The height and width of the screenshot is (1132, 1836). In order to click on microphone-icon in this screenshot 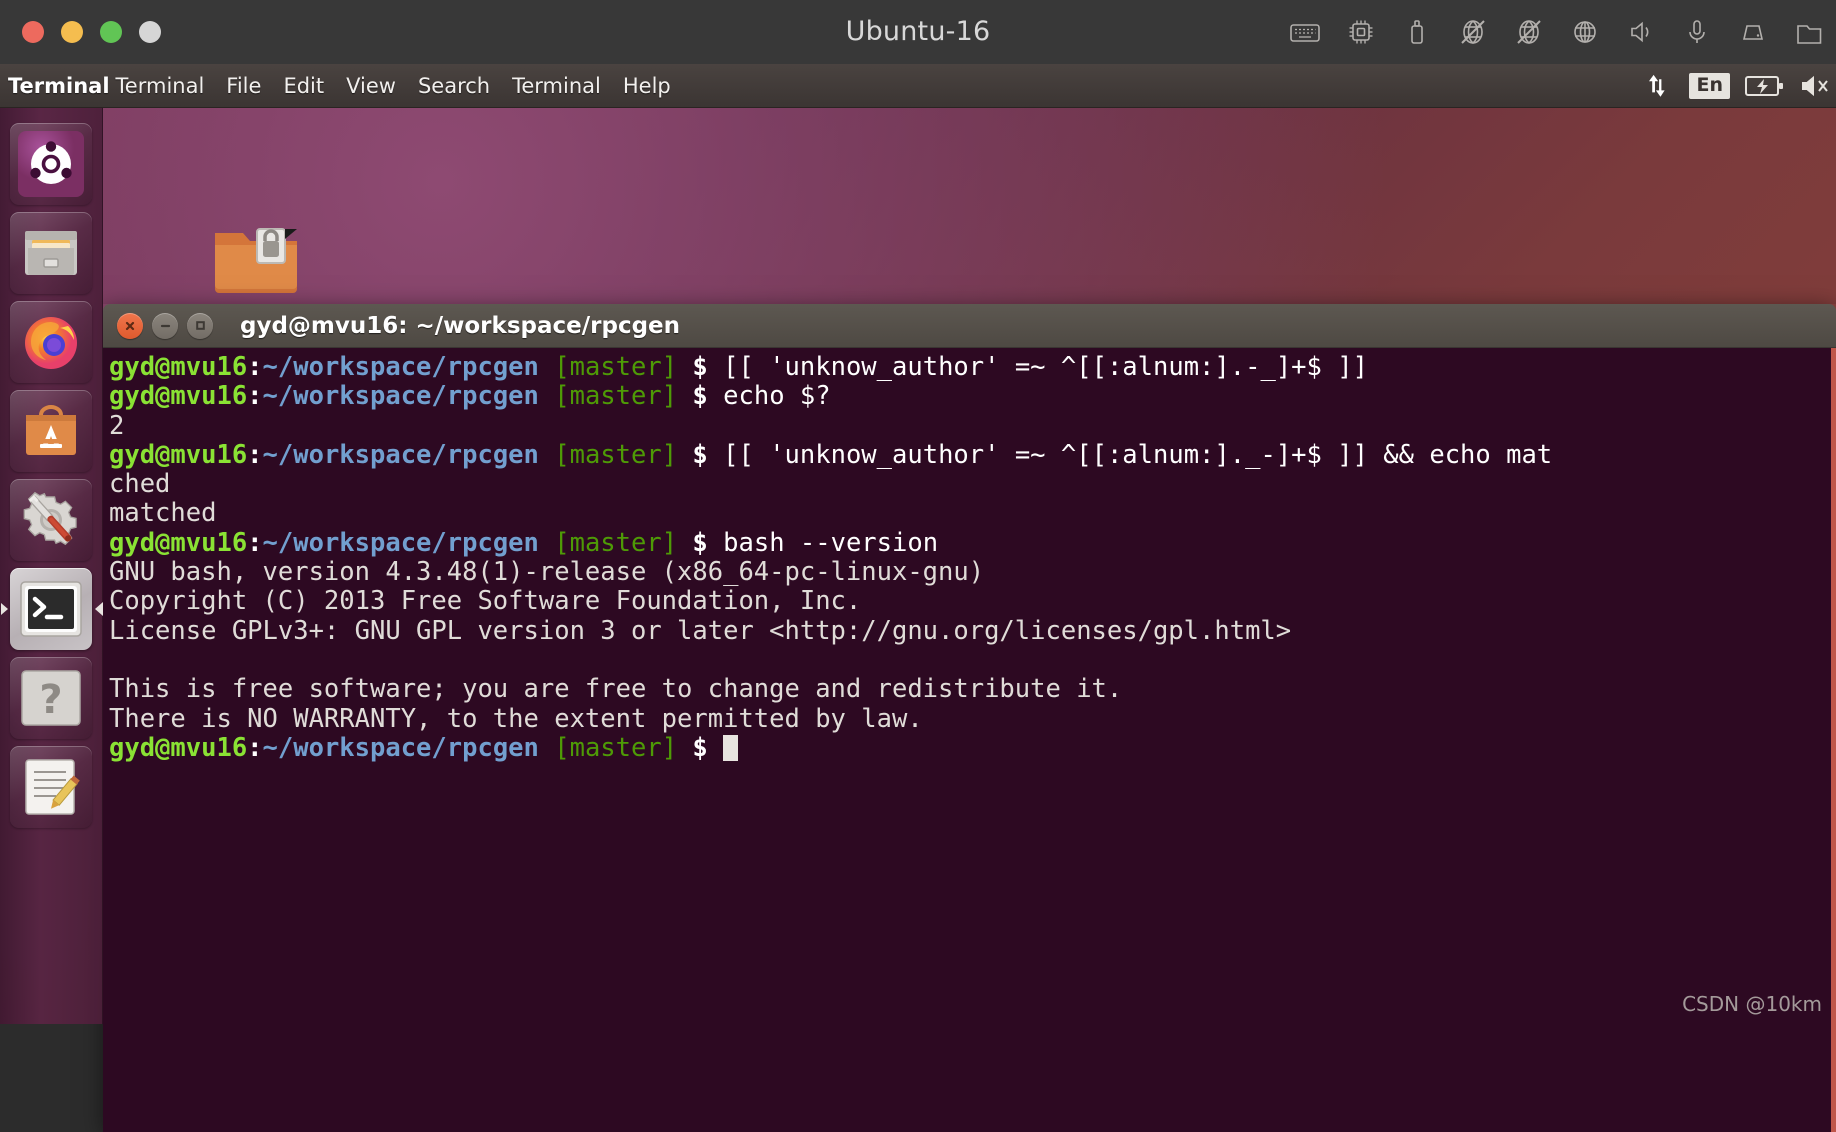, I will do `click(1697, 32)`.